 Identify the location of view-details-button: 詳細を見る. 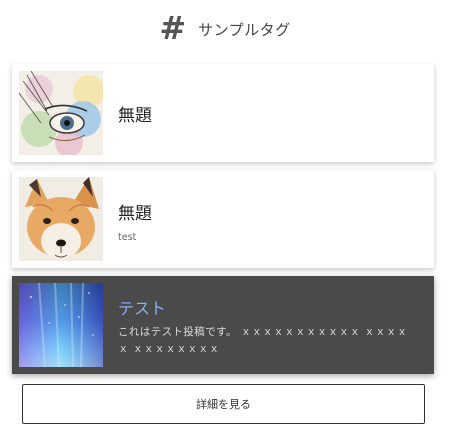
(223, 404).